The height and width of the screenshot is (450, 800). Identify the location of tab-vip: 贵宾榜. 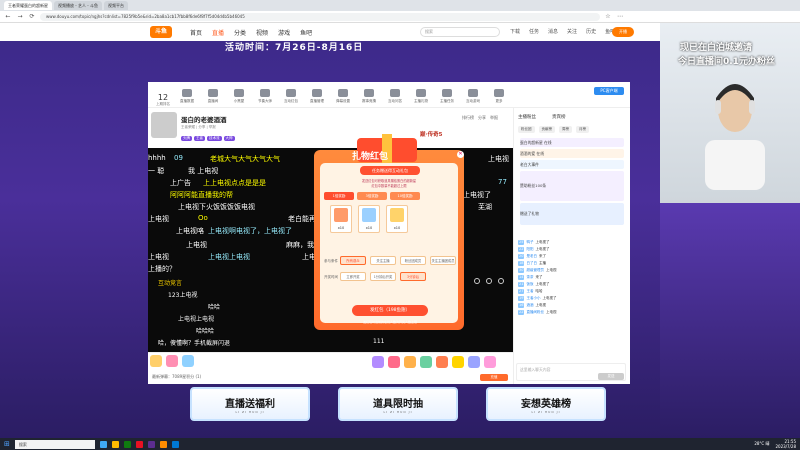
(559, 117).